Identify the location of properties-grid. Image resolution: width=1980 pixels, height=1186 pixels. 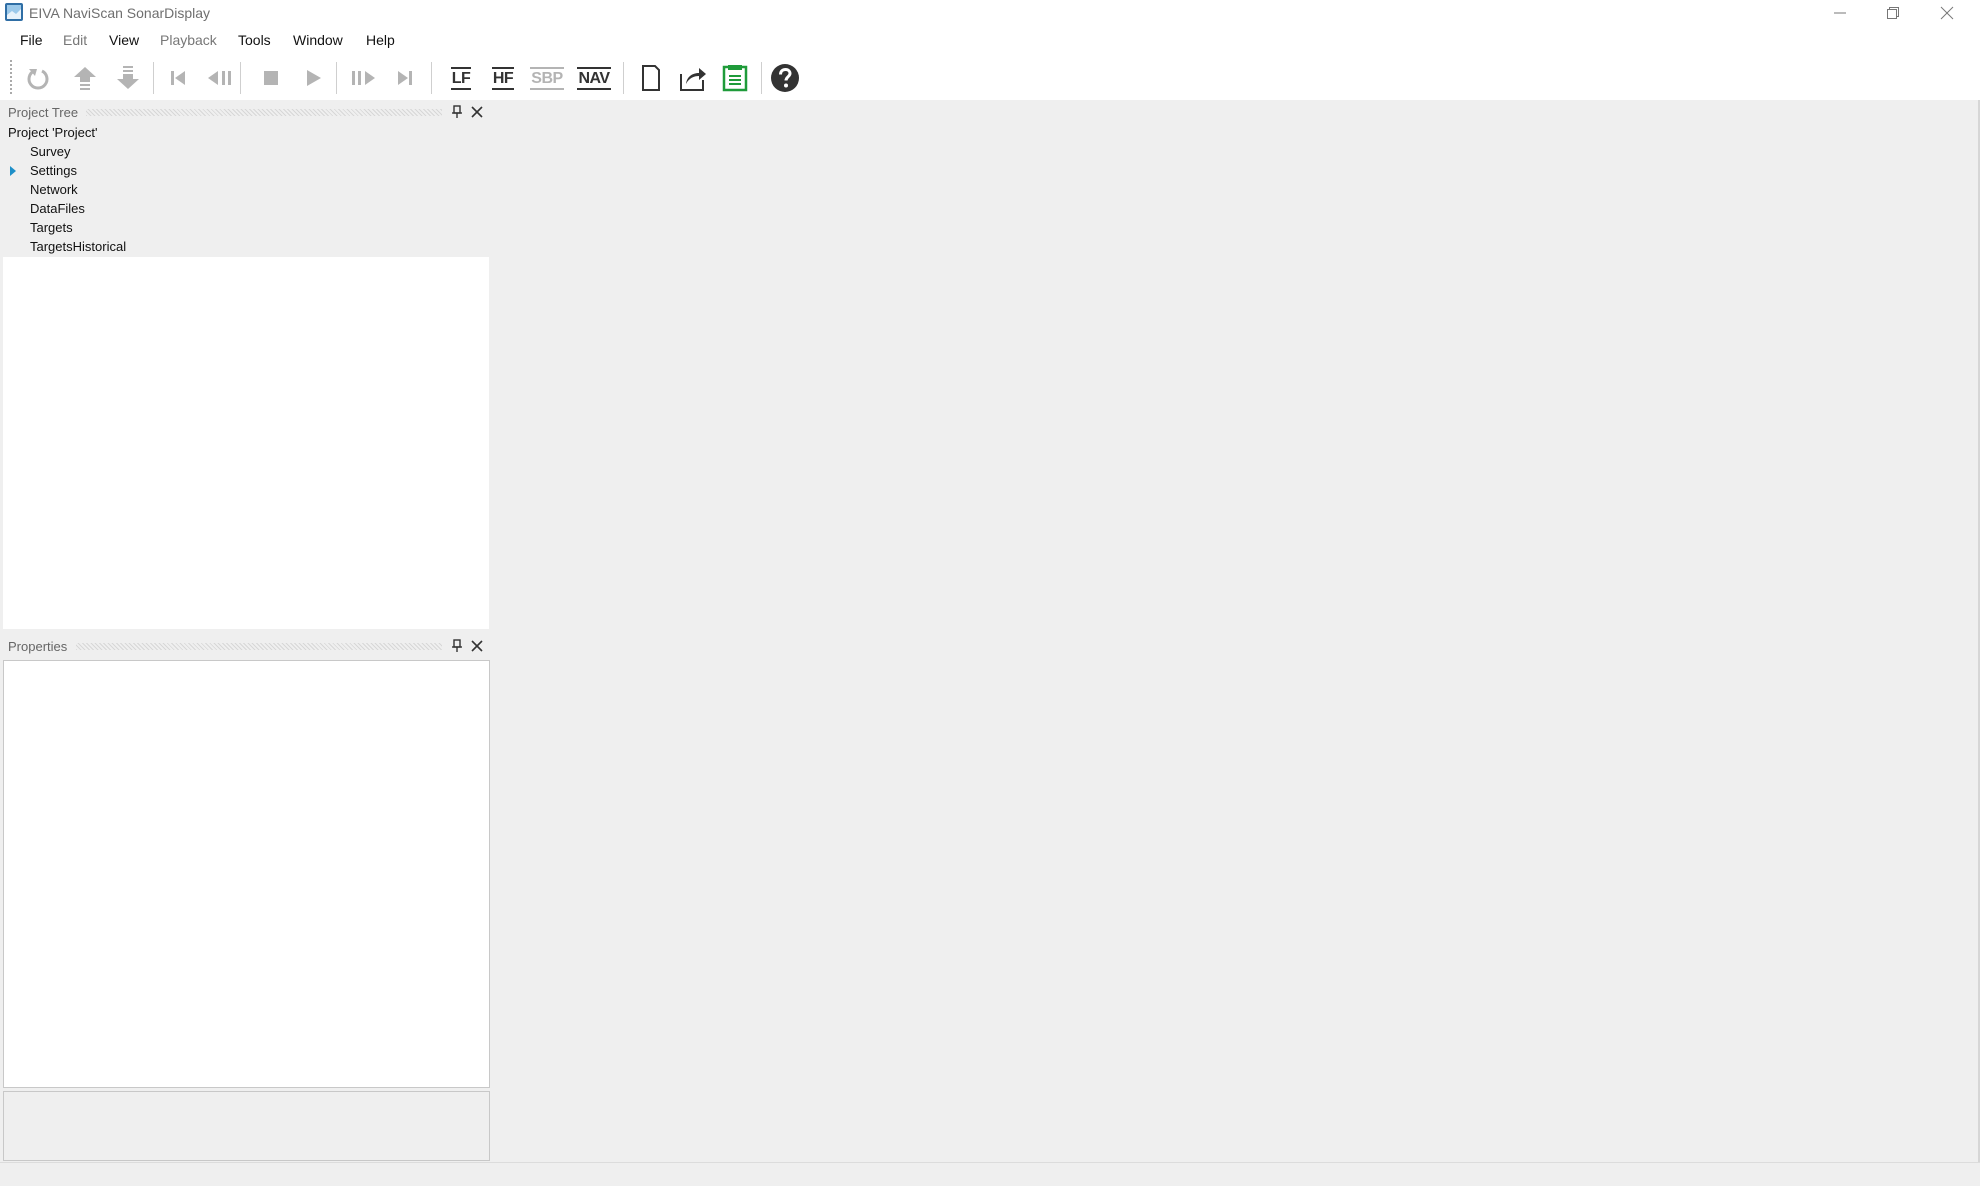
(246, 874).